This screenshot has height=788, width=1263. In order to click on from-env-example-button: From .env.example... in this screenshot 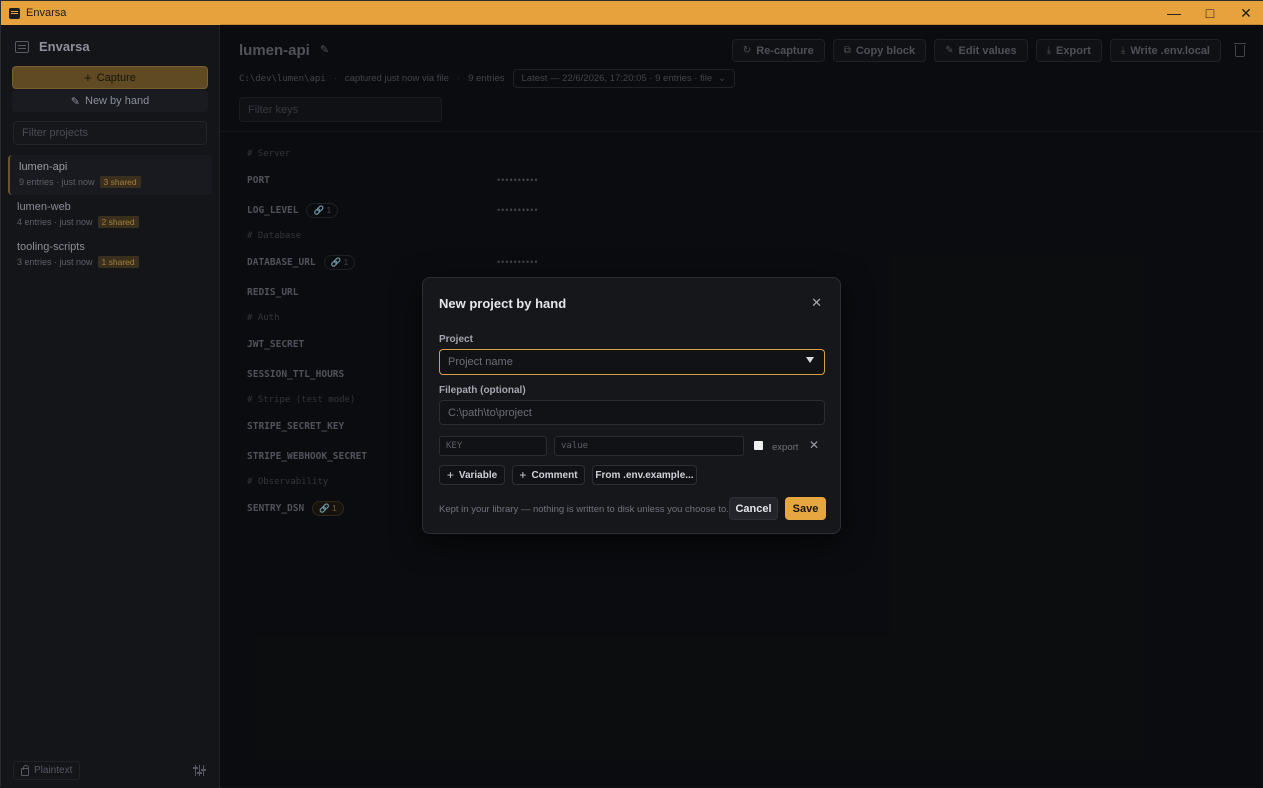, I will do `click(644, 475)`.